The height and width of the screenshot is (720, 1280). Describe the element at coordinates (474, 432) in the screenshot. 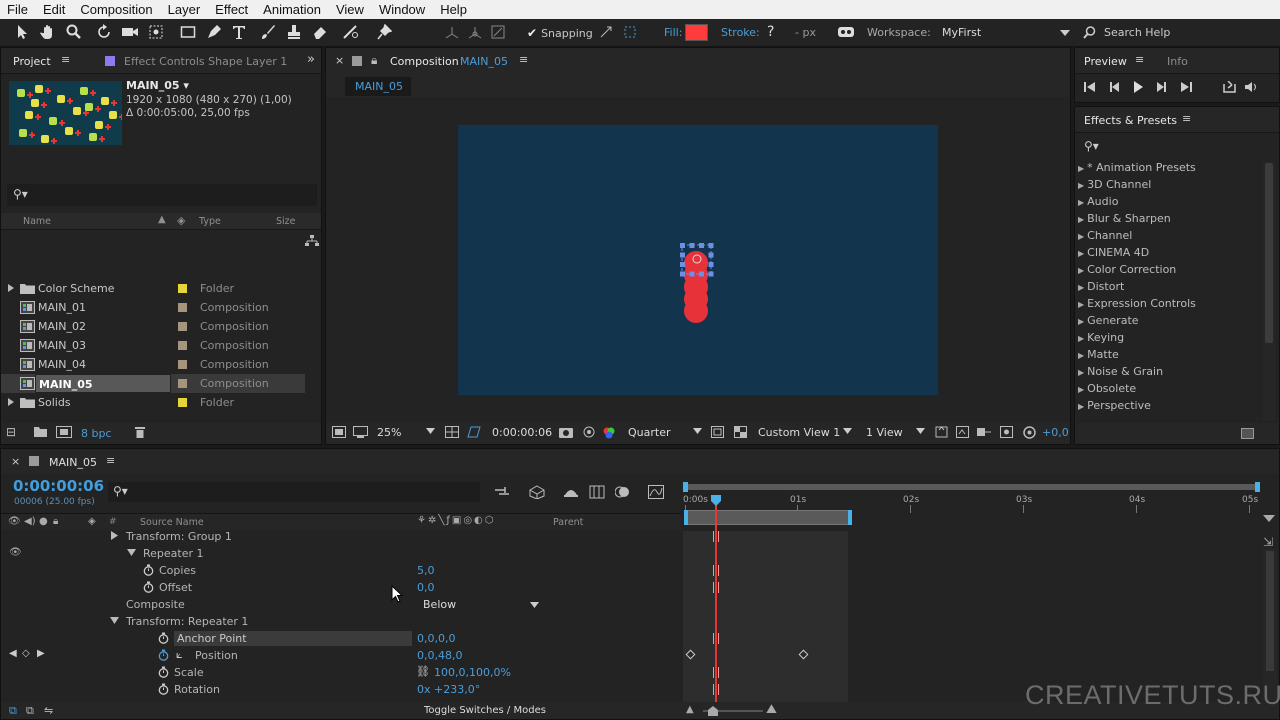

I see `mask-visibility-icon` at that location.